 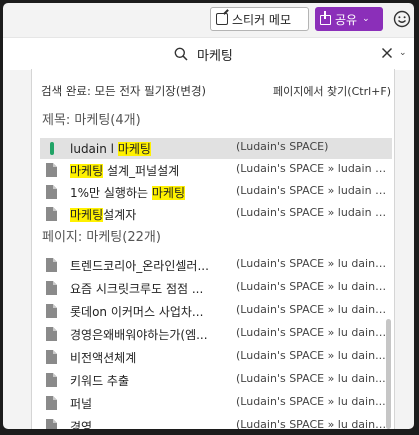 What do you see at coordinates (81, 404) in the screenshot?
I see `result-title-text: 퍼널` at bounding box center [81, 404].